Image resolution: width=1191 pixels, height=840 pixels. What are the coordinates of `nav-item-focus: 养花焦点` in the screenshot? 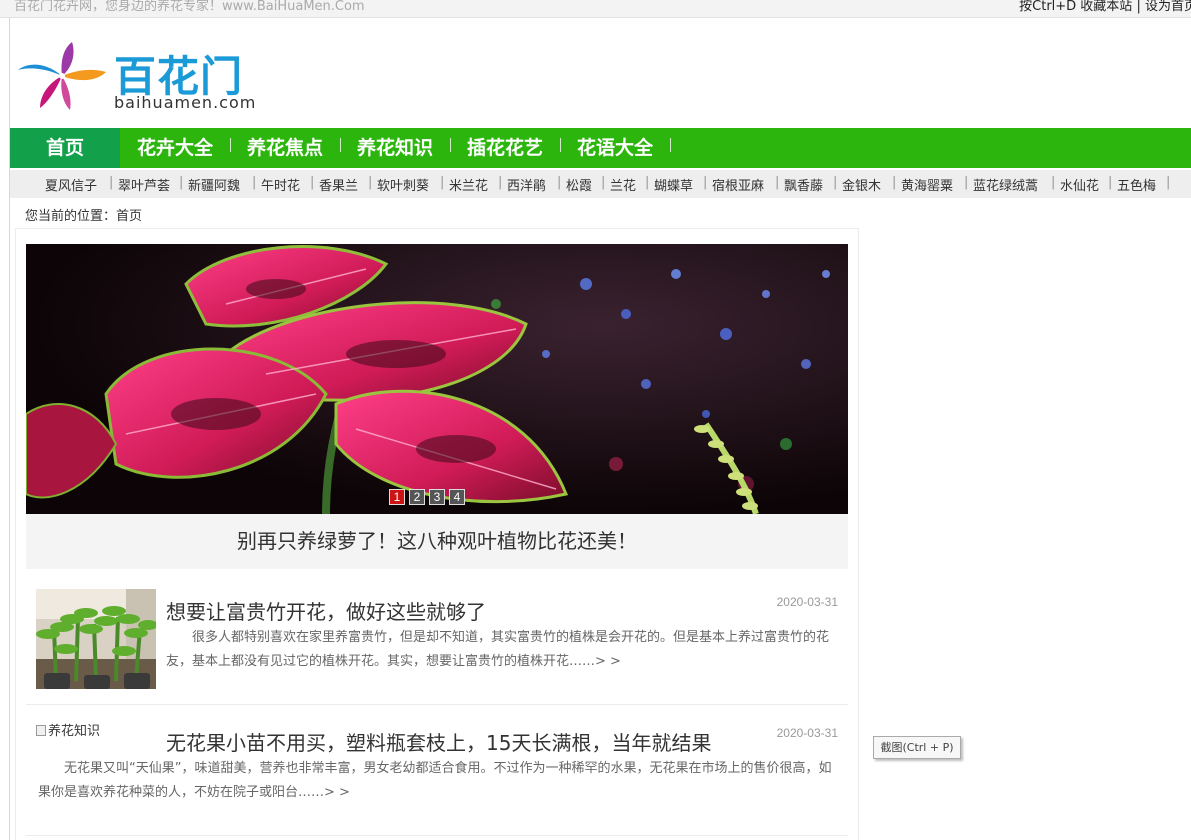 It's located at (285, 148).